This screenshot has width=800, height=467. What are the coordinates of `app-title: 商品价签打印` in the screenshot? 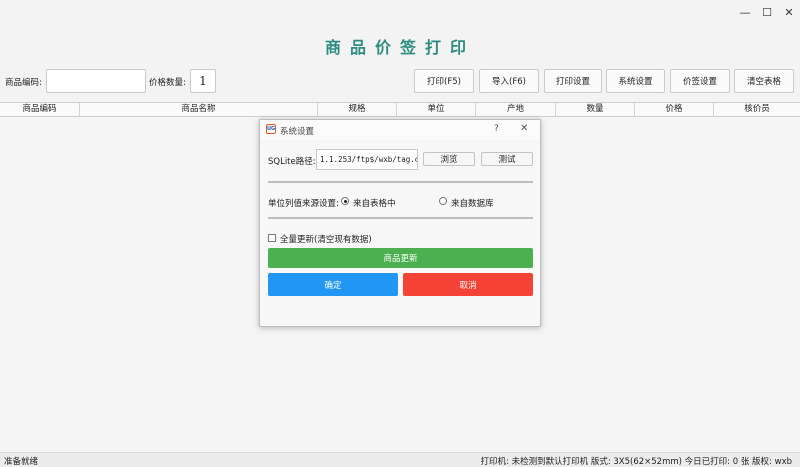 It's located at (399, 47).